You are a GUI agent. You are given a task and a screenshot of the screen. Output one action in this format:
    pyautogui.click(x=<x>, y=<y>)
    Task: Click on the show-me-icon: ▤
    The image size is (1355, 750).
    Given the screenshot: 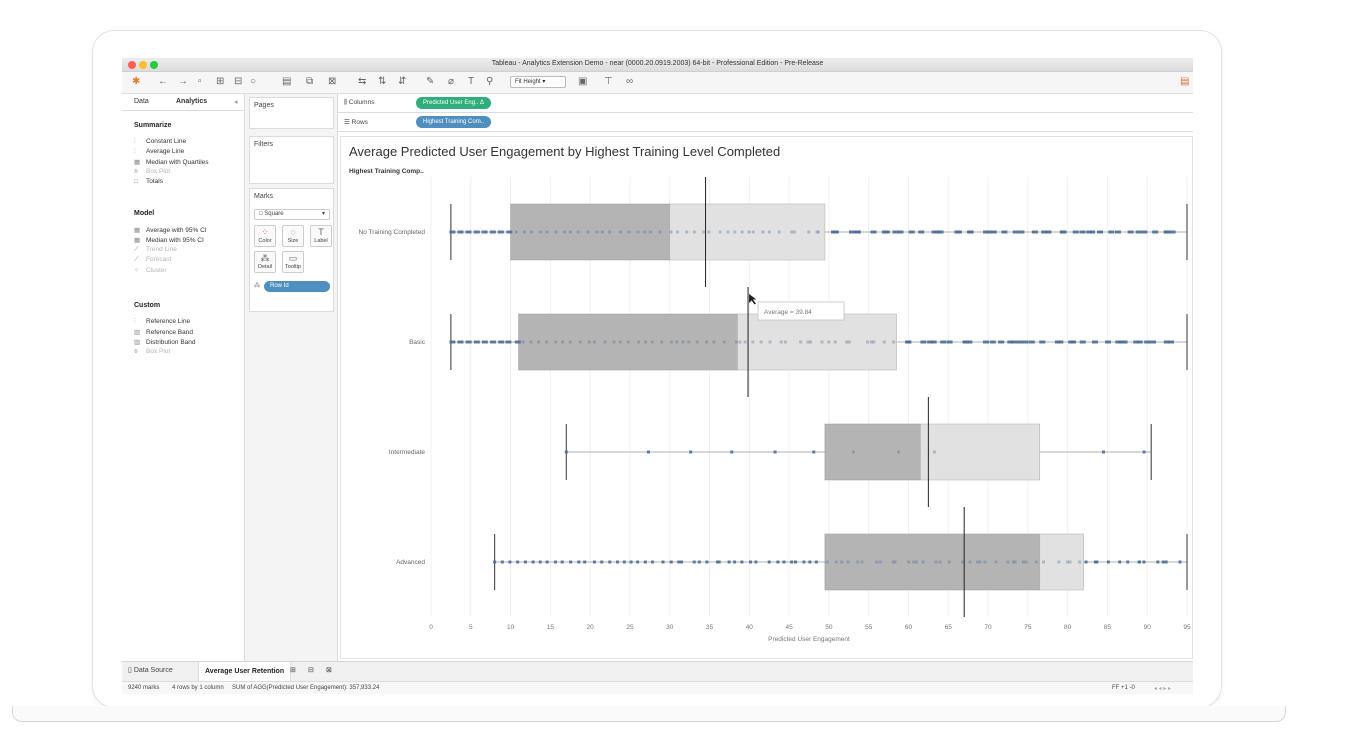 What is the action you would take?
    pyautogui.click(x=1184, y=82)
    